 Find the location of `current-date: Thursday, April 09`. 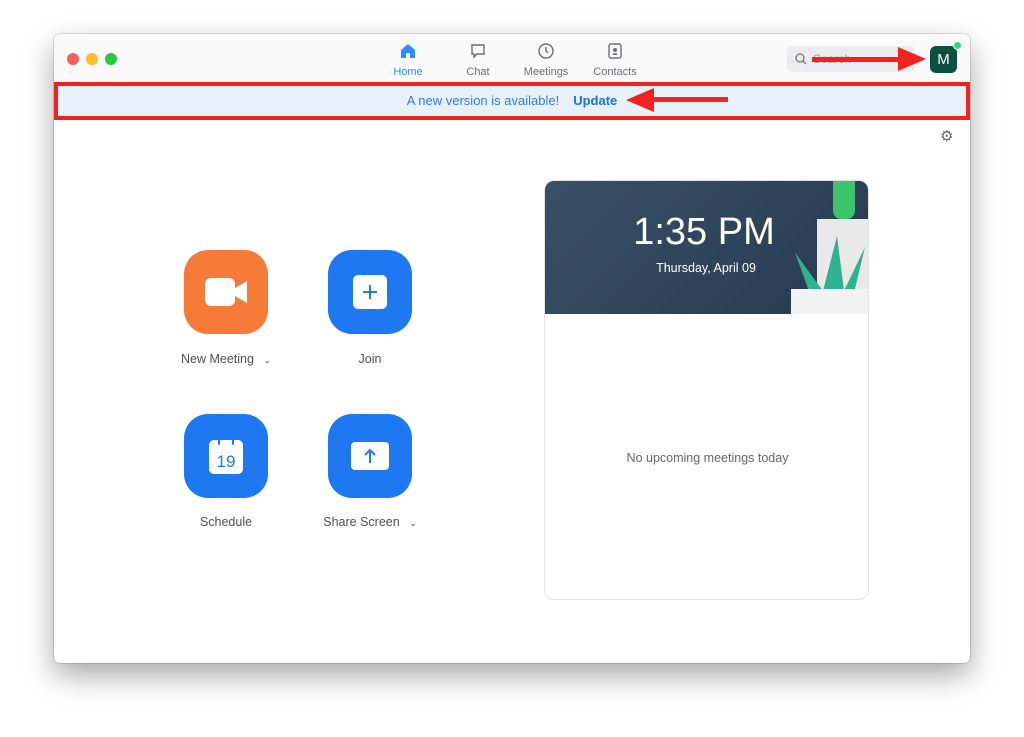

current-date: Thursday, April 09 is located at coordinates (706, 268).